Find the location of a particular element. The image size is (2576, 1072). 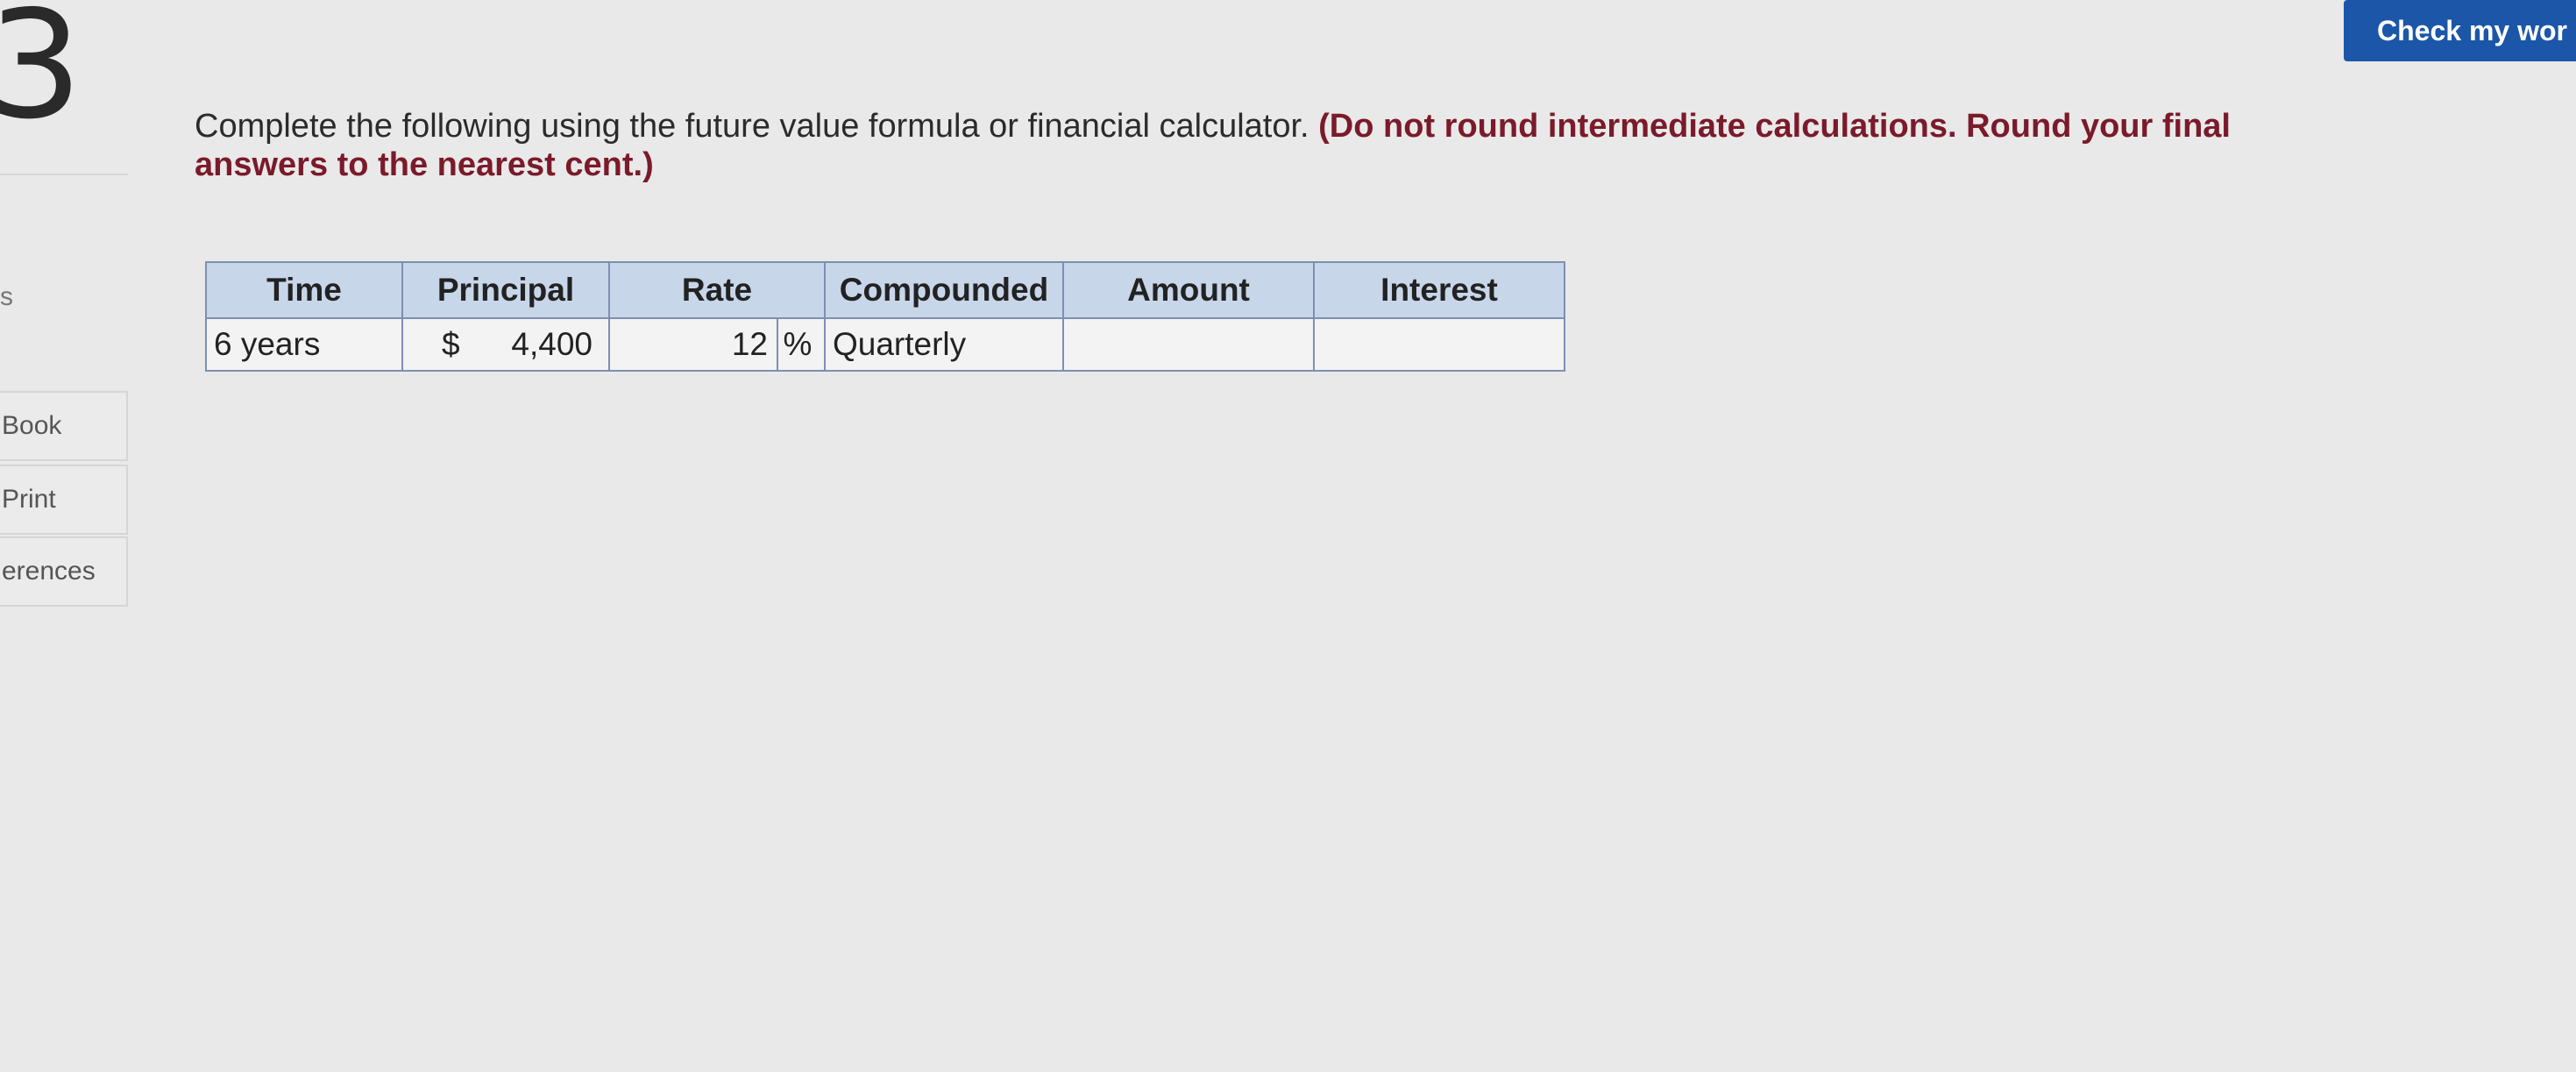

rate-unit: % is located at coordinates (797, 344).